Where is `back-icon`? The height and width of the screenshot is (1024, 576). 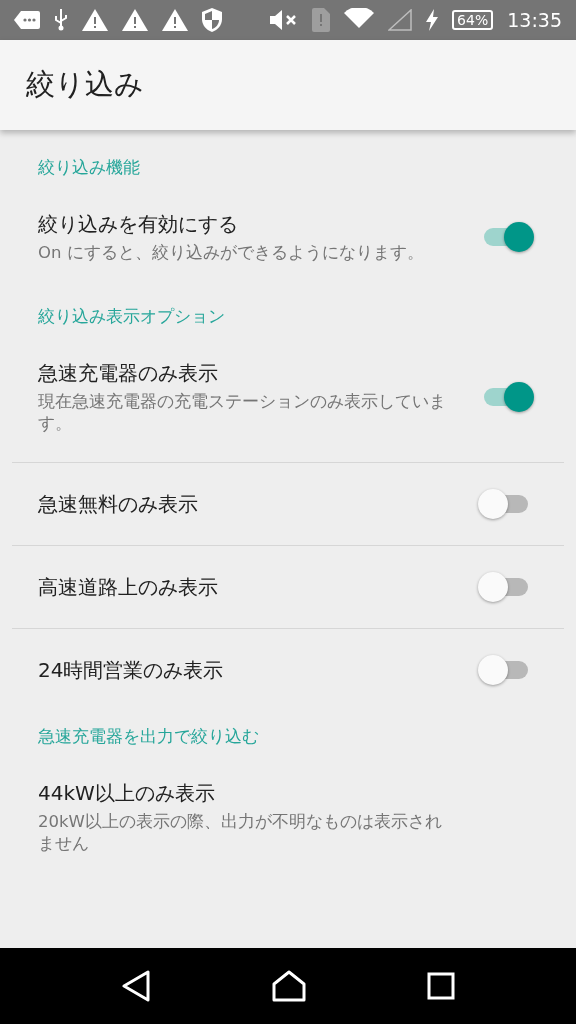
back-icon is located at coordinates (135, 986).